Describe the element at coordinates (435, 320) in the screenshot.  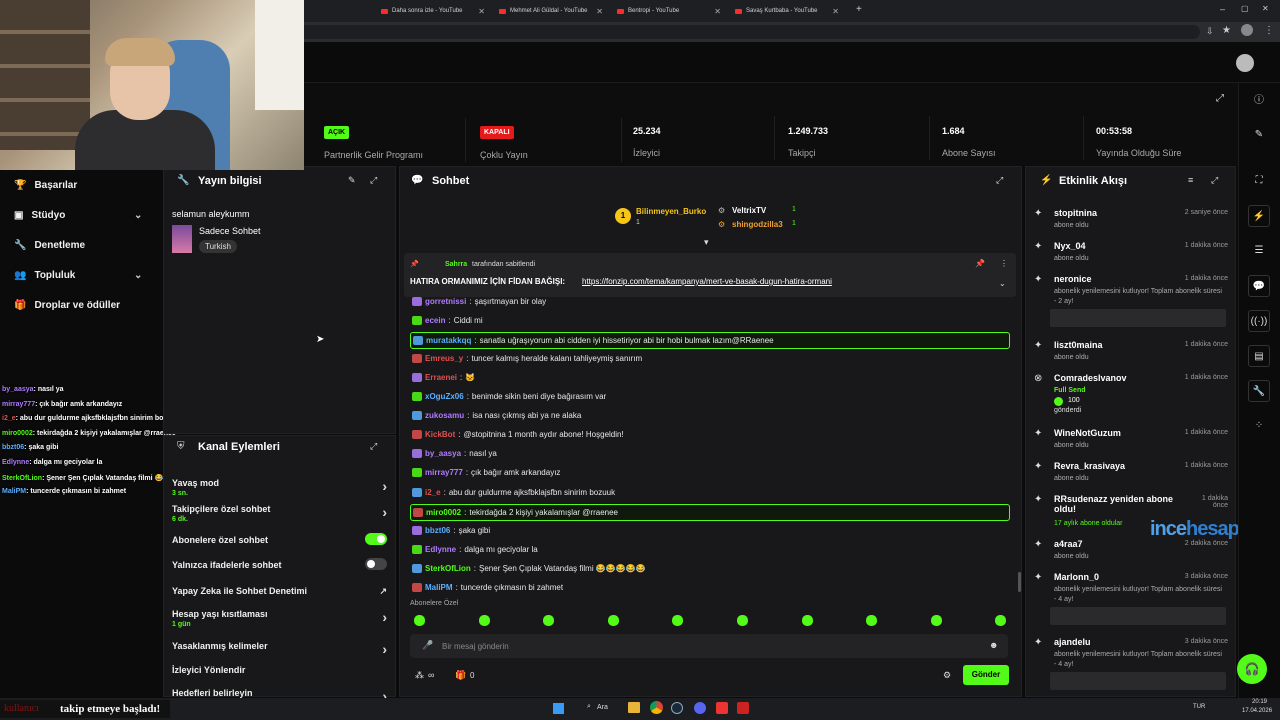
I see `chat-username: ecein` at that location.